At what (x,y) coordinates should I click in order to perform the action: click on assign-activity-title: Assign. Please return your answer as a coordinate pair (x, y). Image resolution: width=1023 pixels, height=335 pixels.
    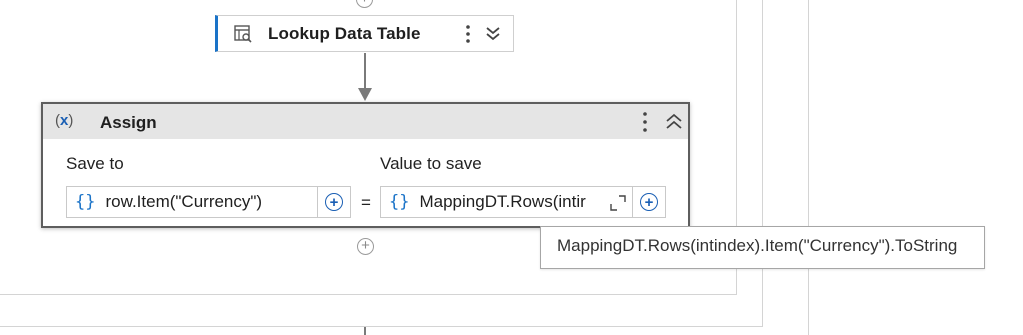
    Looking at the image, I should click on (128, 122).